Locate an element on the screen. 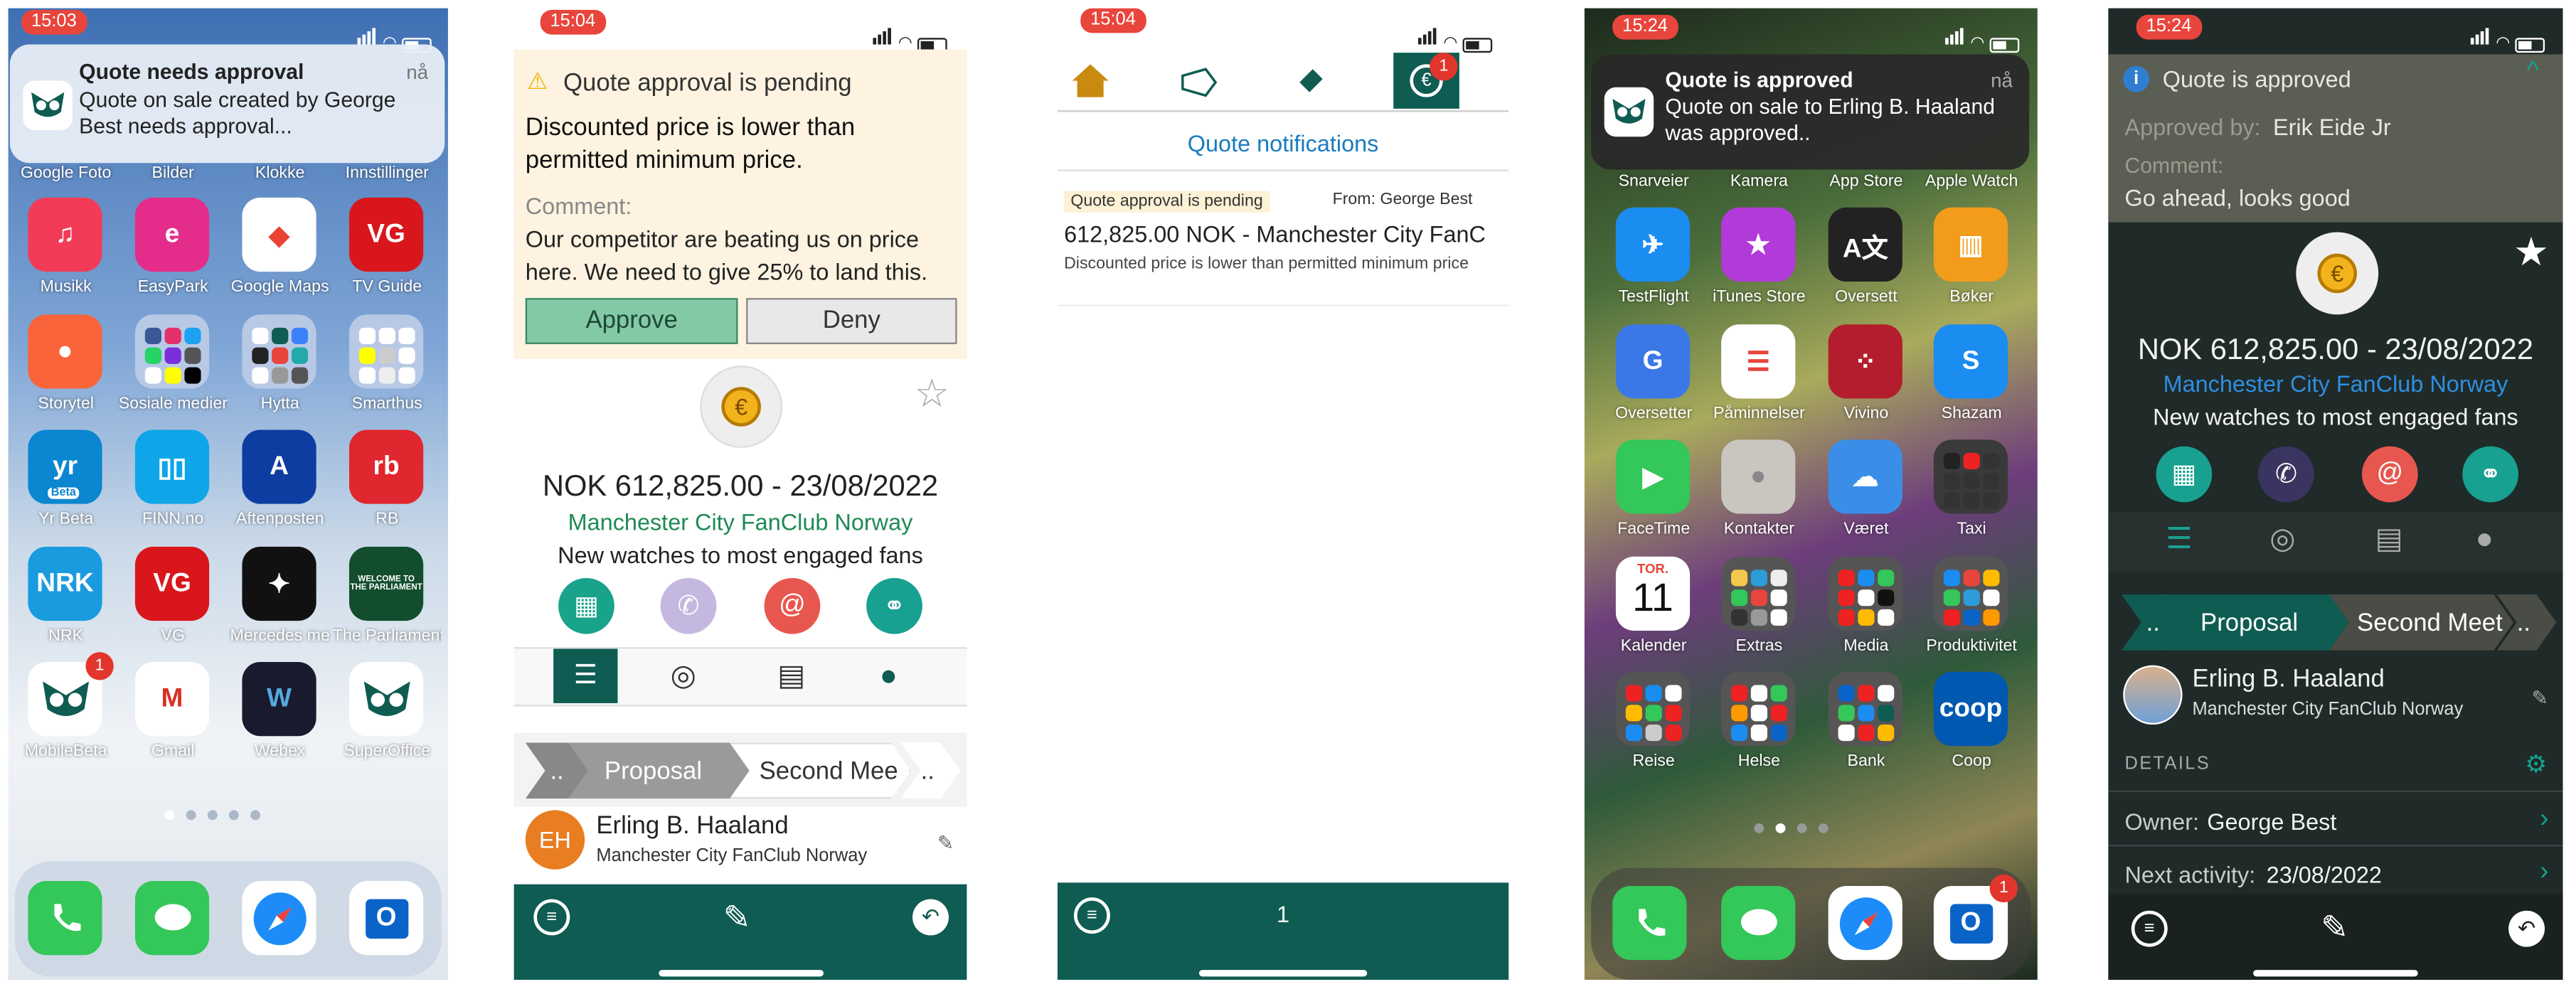 This screenshot has height=1004, width=2576. stage-second-meeting: Second Meet is located at coordinates (2421, 623).